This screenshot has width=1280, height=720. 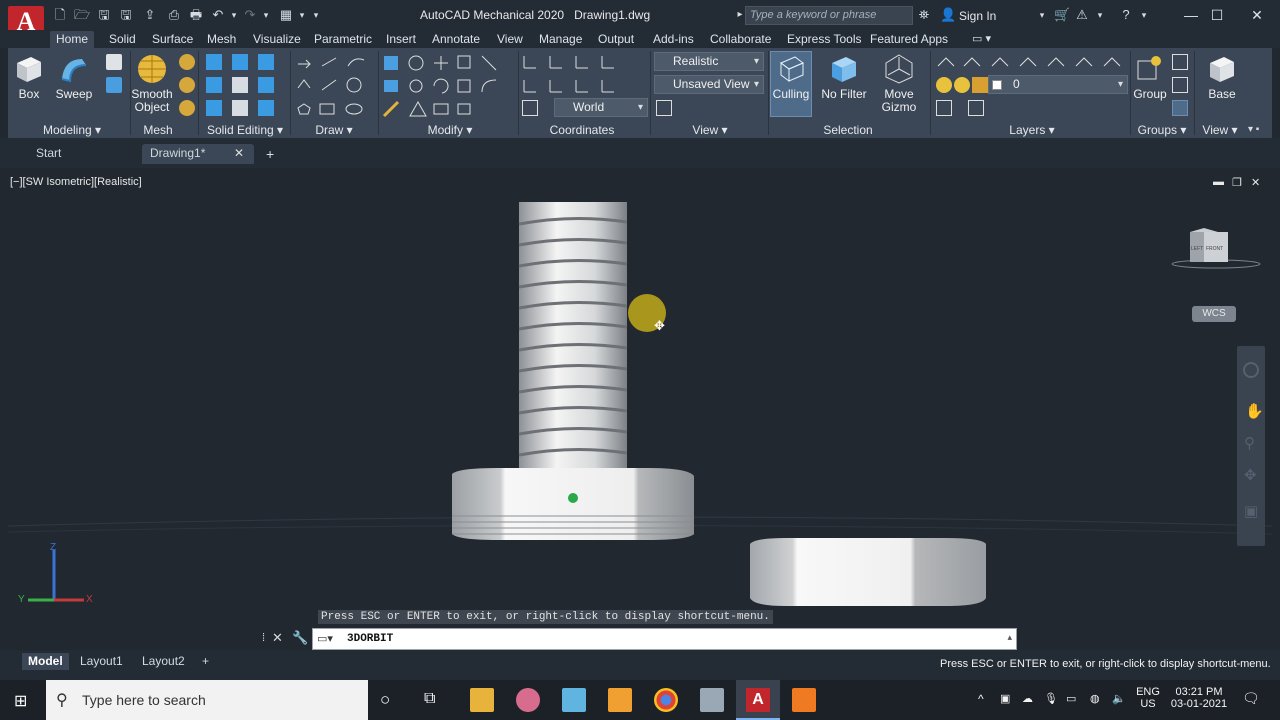 I want to click on group-button: Group, so click(x=1150, y=77).